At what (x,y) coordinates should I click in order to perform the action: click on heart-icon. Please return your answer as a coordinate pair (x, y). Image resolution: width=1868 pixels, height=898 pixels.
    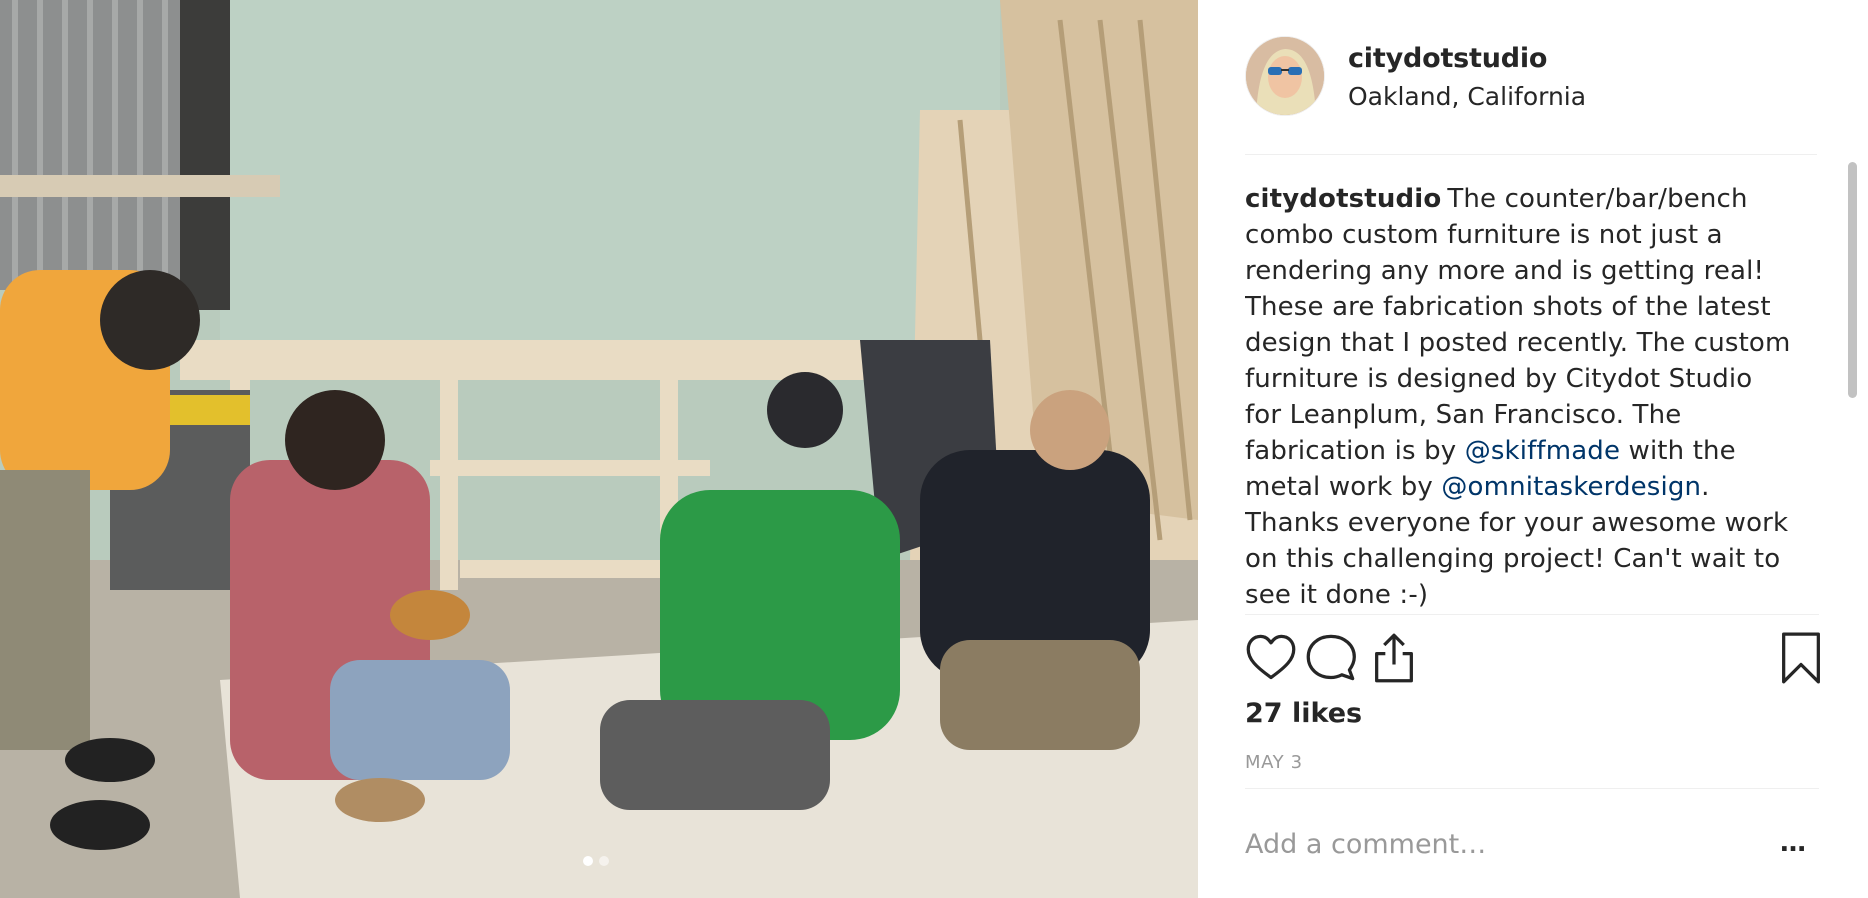
    Looking at the image, I should click on (1271, 657).